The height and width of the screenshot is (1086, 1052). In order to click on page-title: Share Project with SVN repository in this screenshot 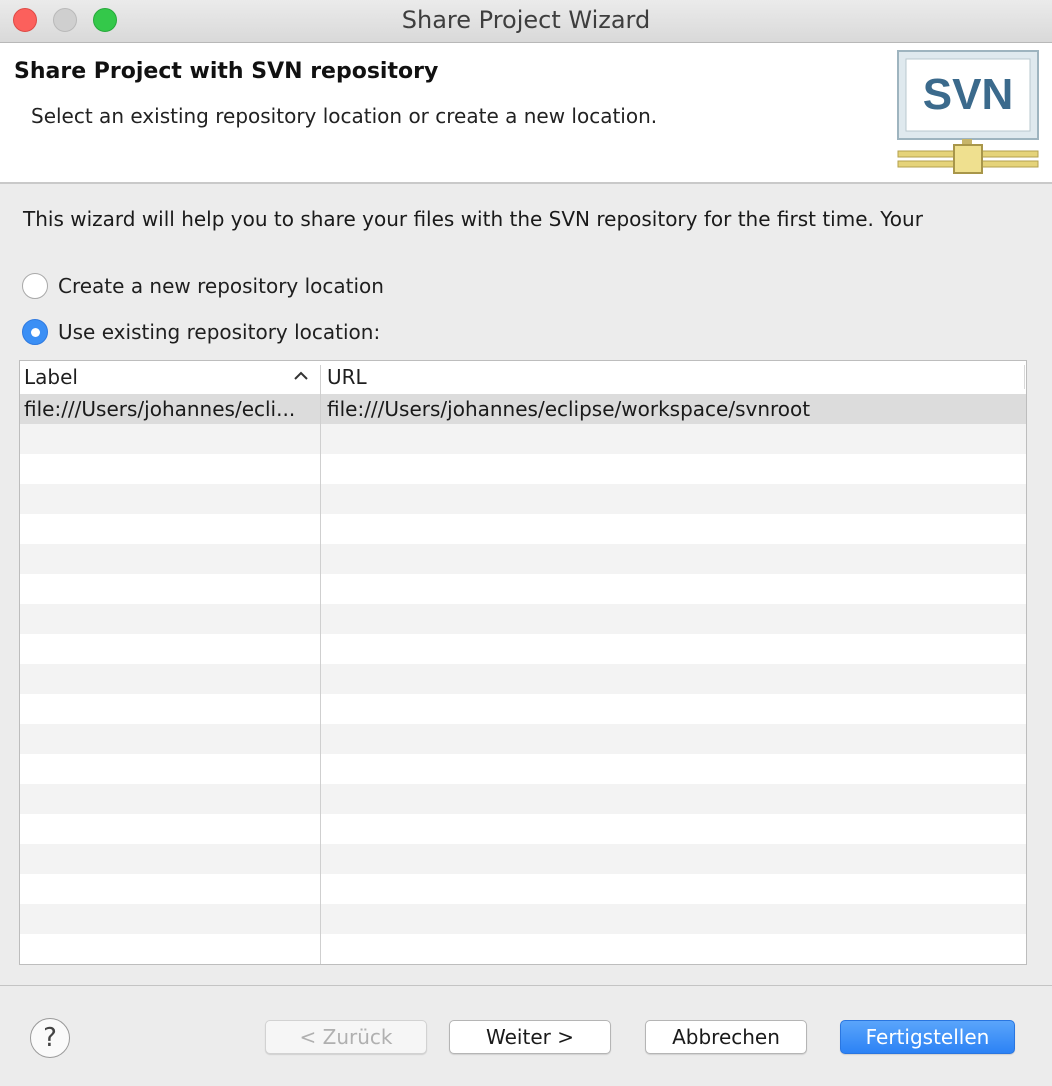, I will do `click(226, 71)`.